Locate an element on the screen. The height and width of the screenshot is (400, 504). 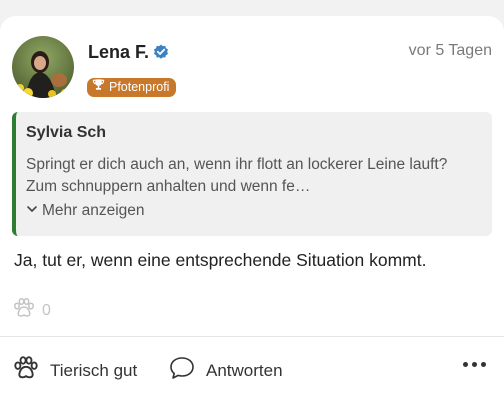
quote-author: Sylvia Sch is located at coordinates (66, 132).